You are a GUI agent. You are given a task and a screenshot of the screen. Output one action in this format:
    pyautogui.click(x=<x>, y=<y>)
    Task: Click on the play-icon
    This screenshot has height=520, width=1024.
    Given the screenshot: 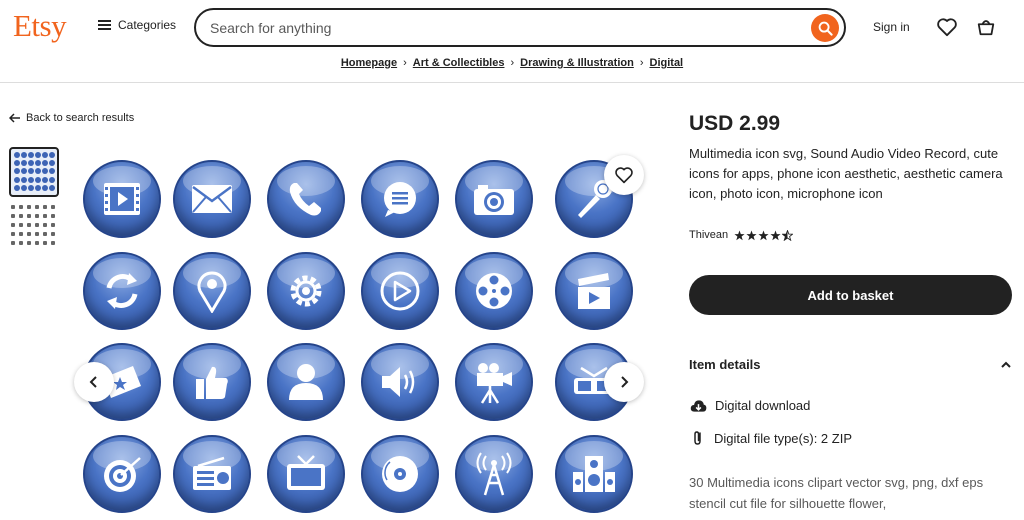 What is the action you would take?
    pyautogui.click(x=400, y=291)
    